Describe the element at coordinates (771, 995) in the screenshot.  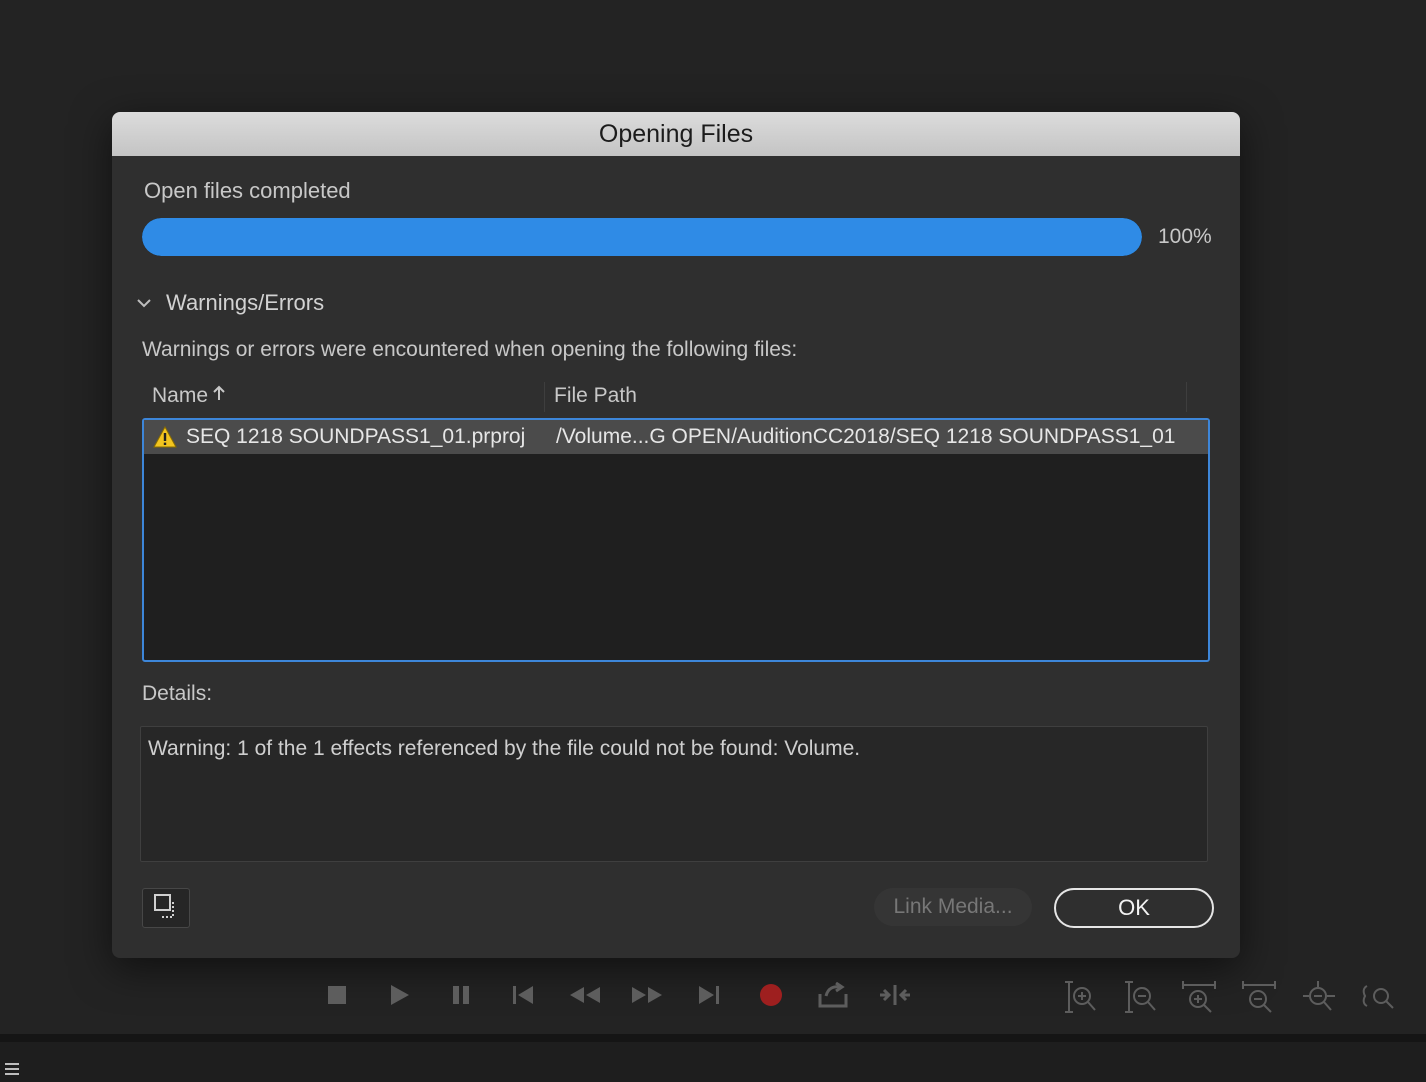
I see `record-icon` at that location.